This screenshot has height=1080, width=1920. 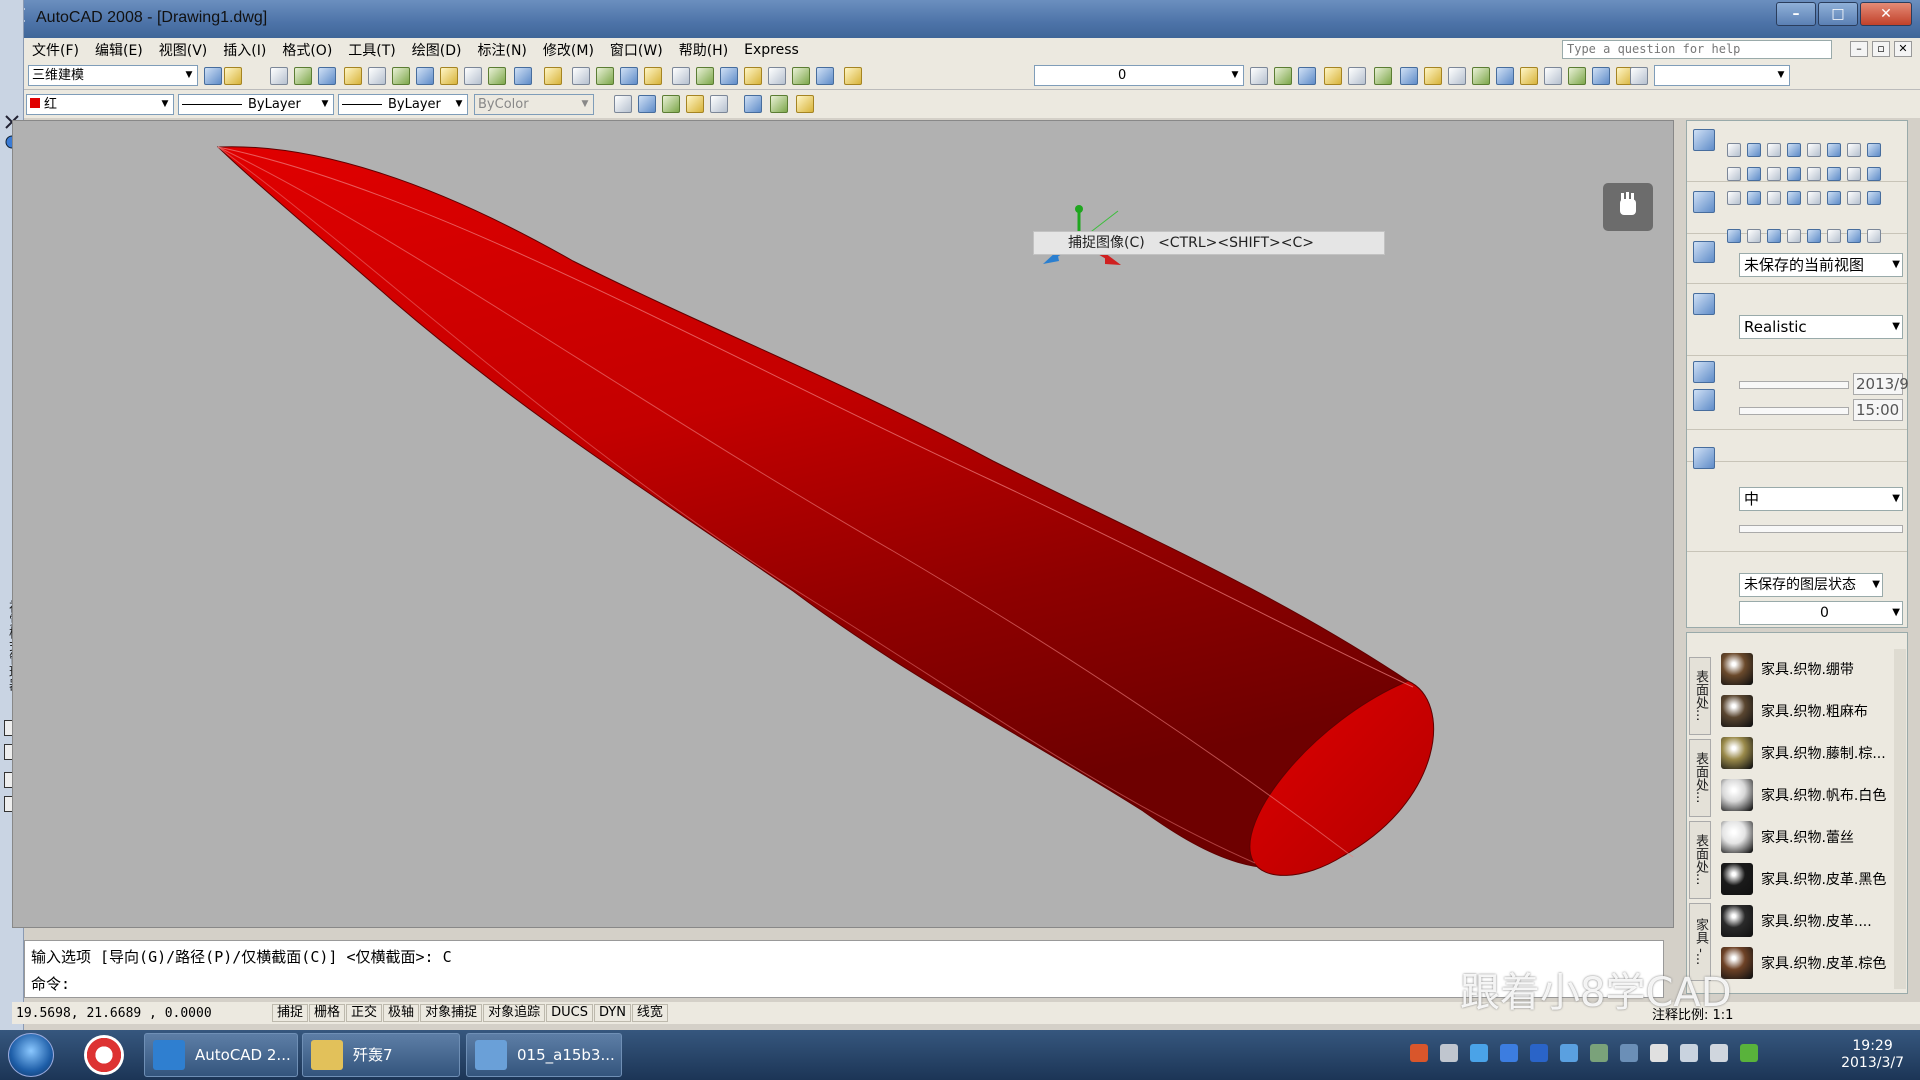 I want to click on status-toggle-button: 正交, so click(x=364, y=1013).